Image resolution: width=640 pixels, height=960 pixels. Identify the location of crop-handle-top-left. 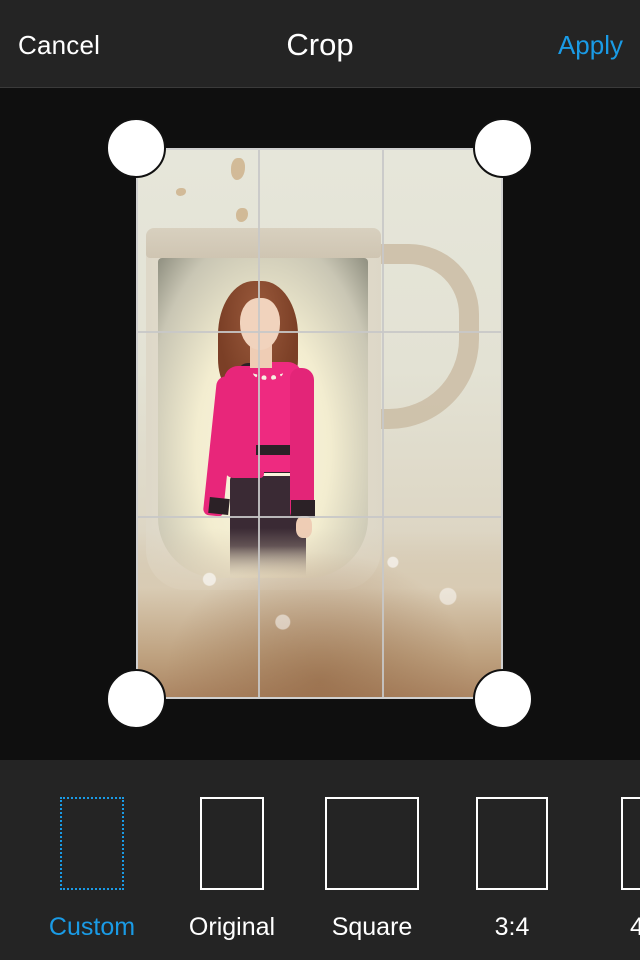
(136, 148).